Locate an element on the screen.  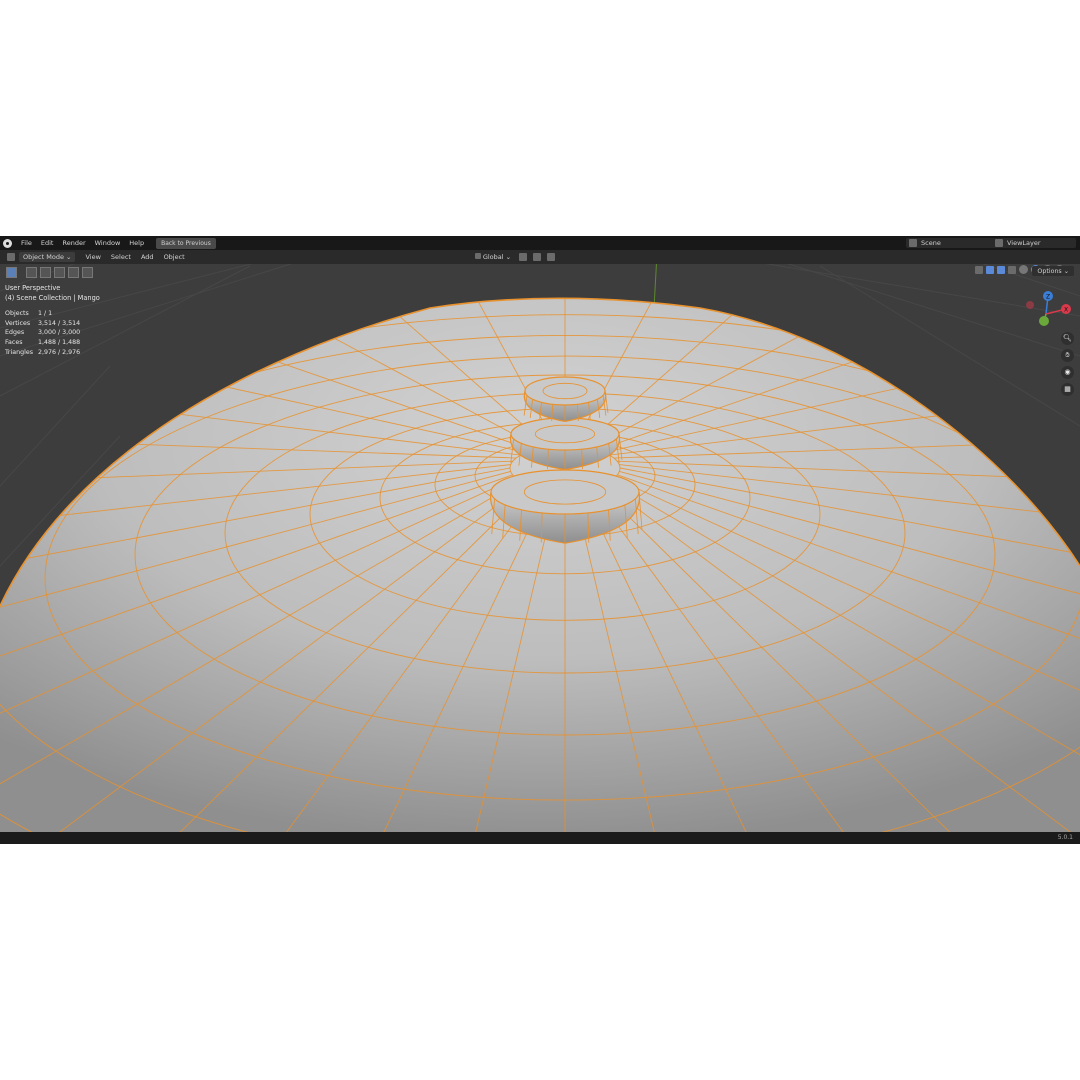
stat-row: Edges 3,000 / 3,000 is located at coordinates (42, 333).